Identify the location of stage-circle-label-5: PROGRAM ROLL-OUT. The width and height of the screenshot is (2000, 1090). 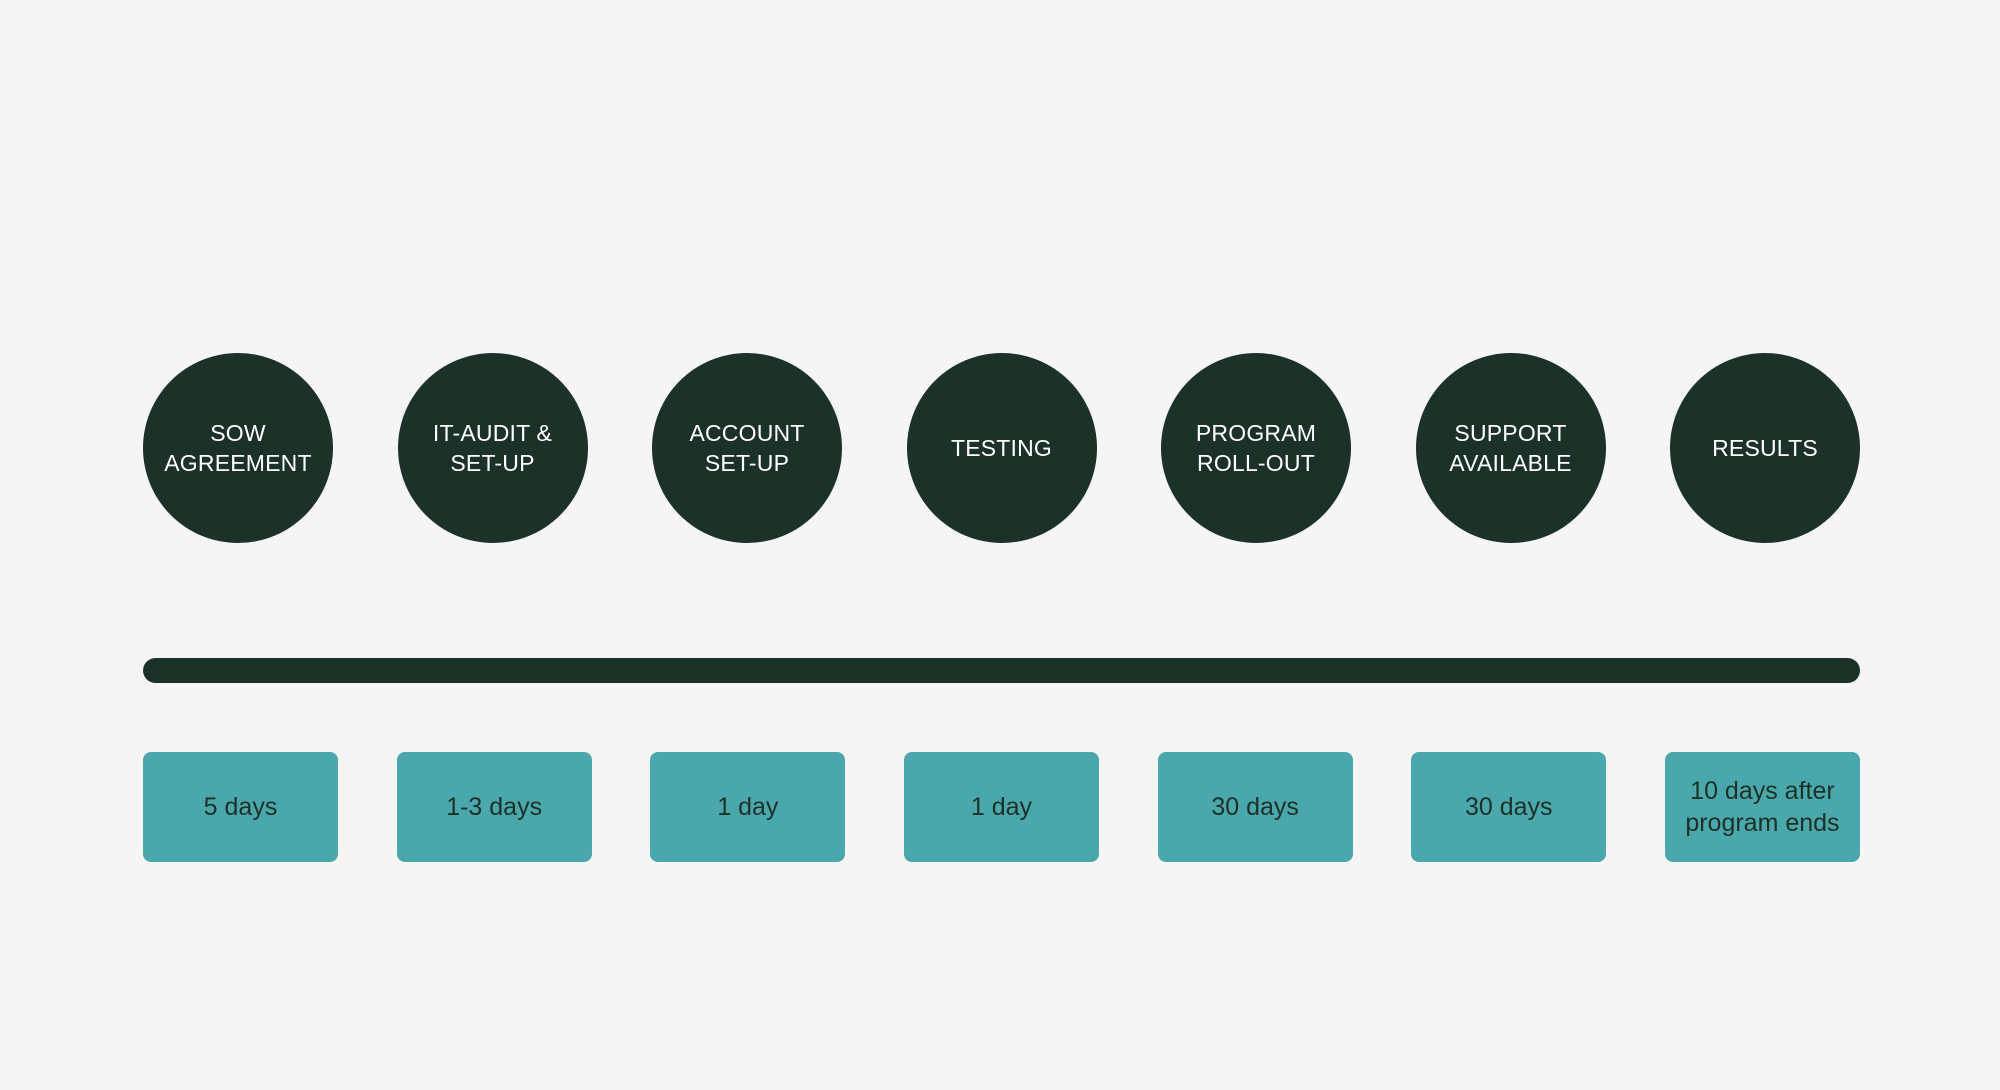
(1256, 447).